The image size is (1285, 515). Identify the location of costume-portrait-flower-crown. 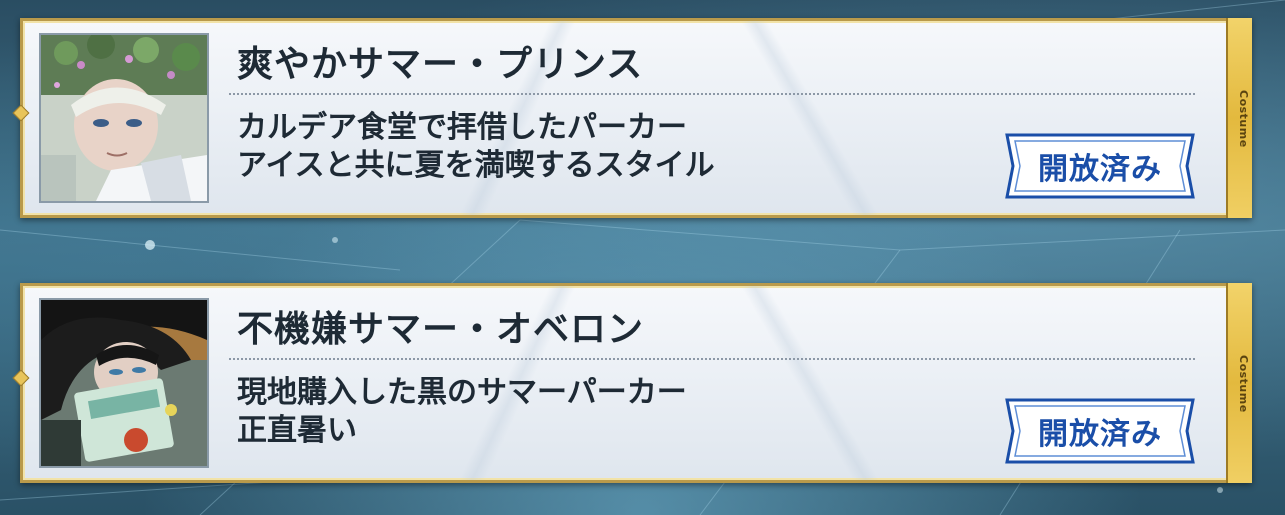
(124, 118).